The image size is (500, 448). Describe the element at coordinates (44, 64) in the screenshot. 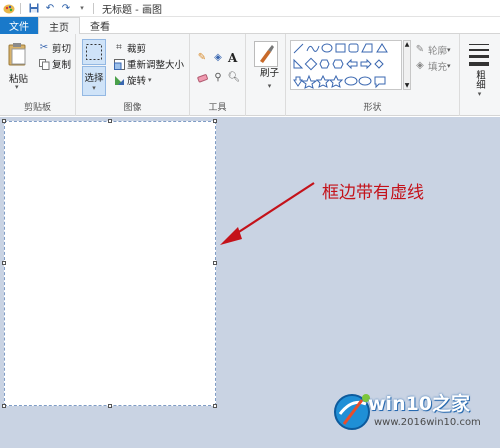

I see `copy-icon` at that location.